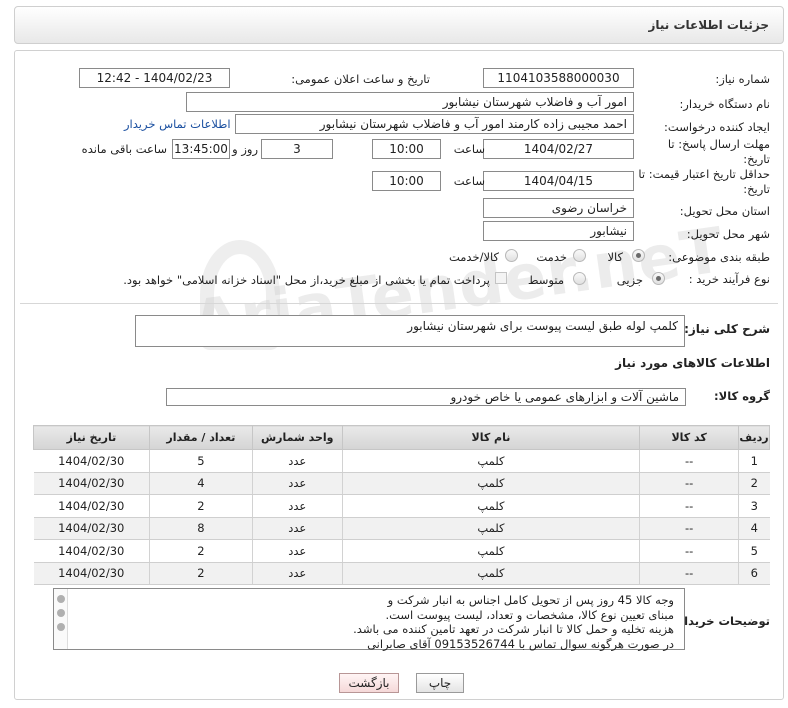  I want to click on validity-time-label: ساعت, so click(469, 181).